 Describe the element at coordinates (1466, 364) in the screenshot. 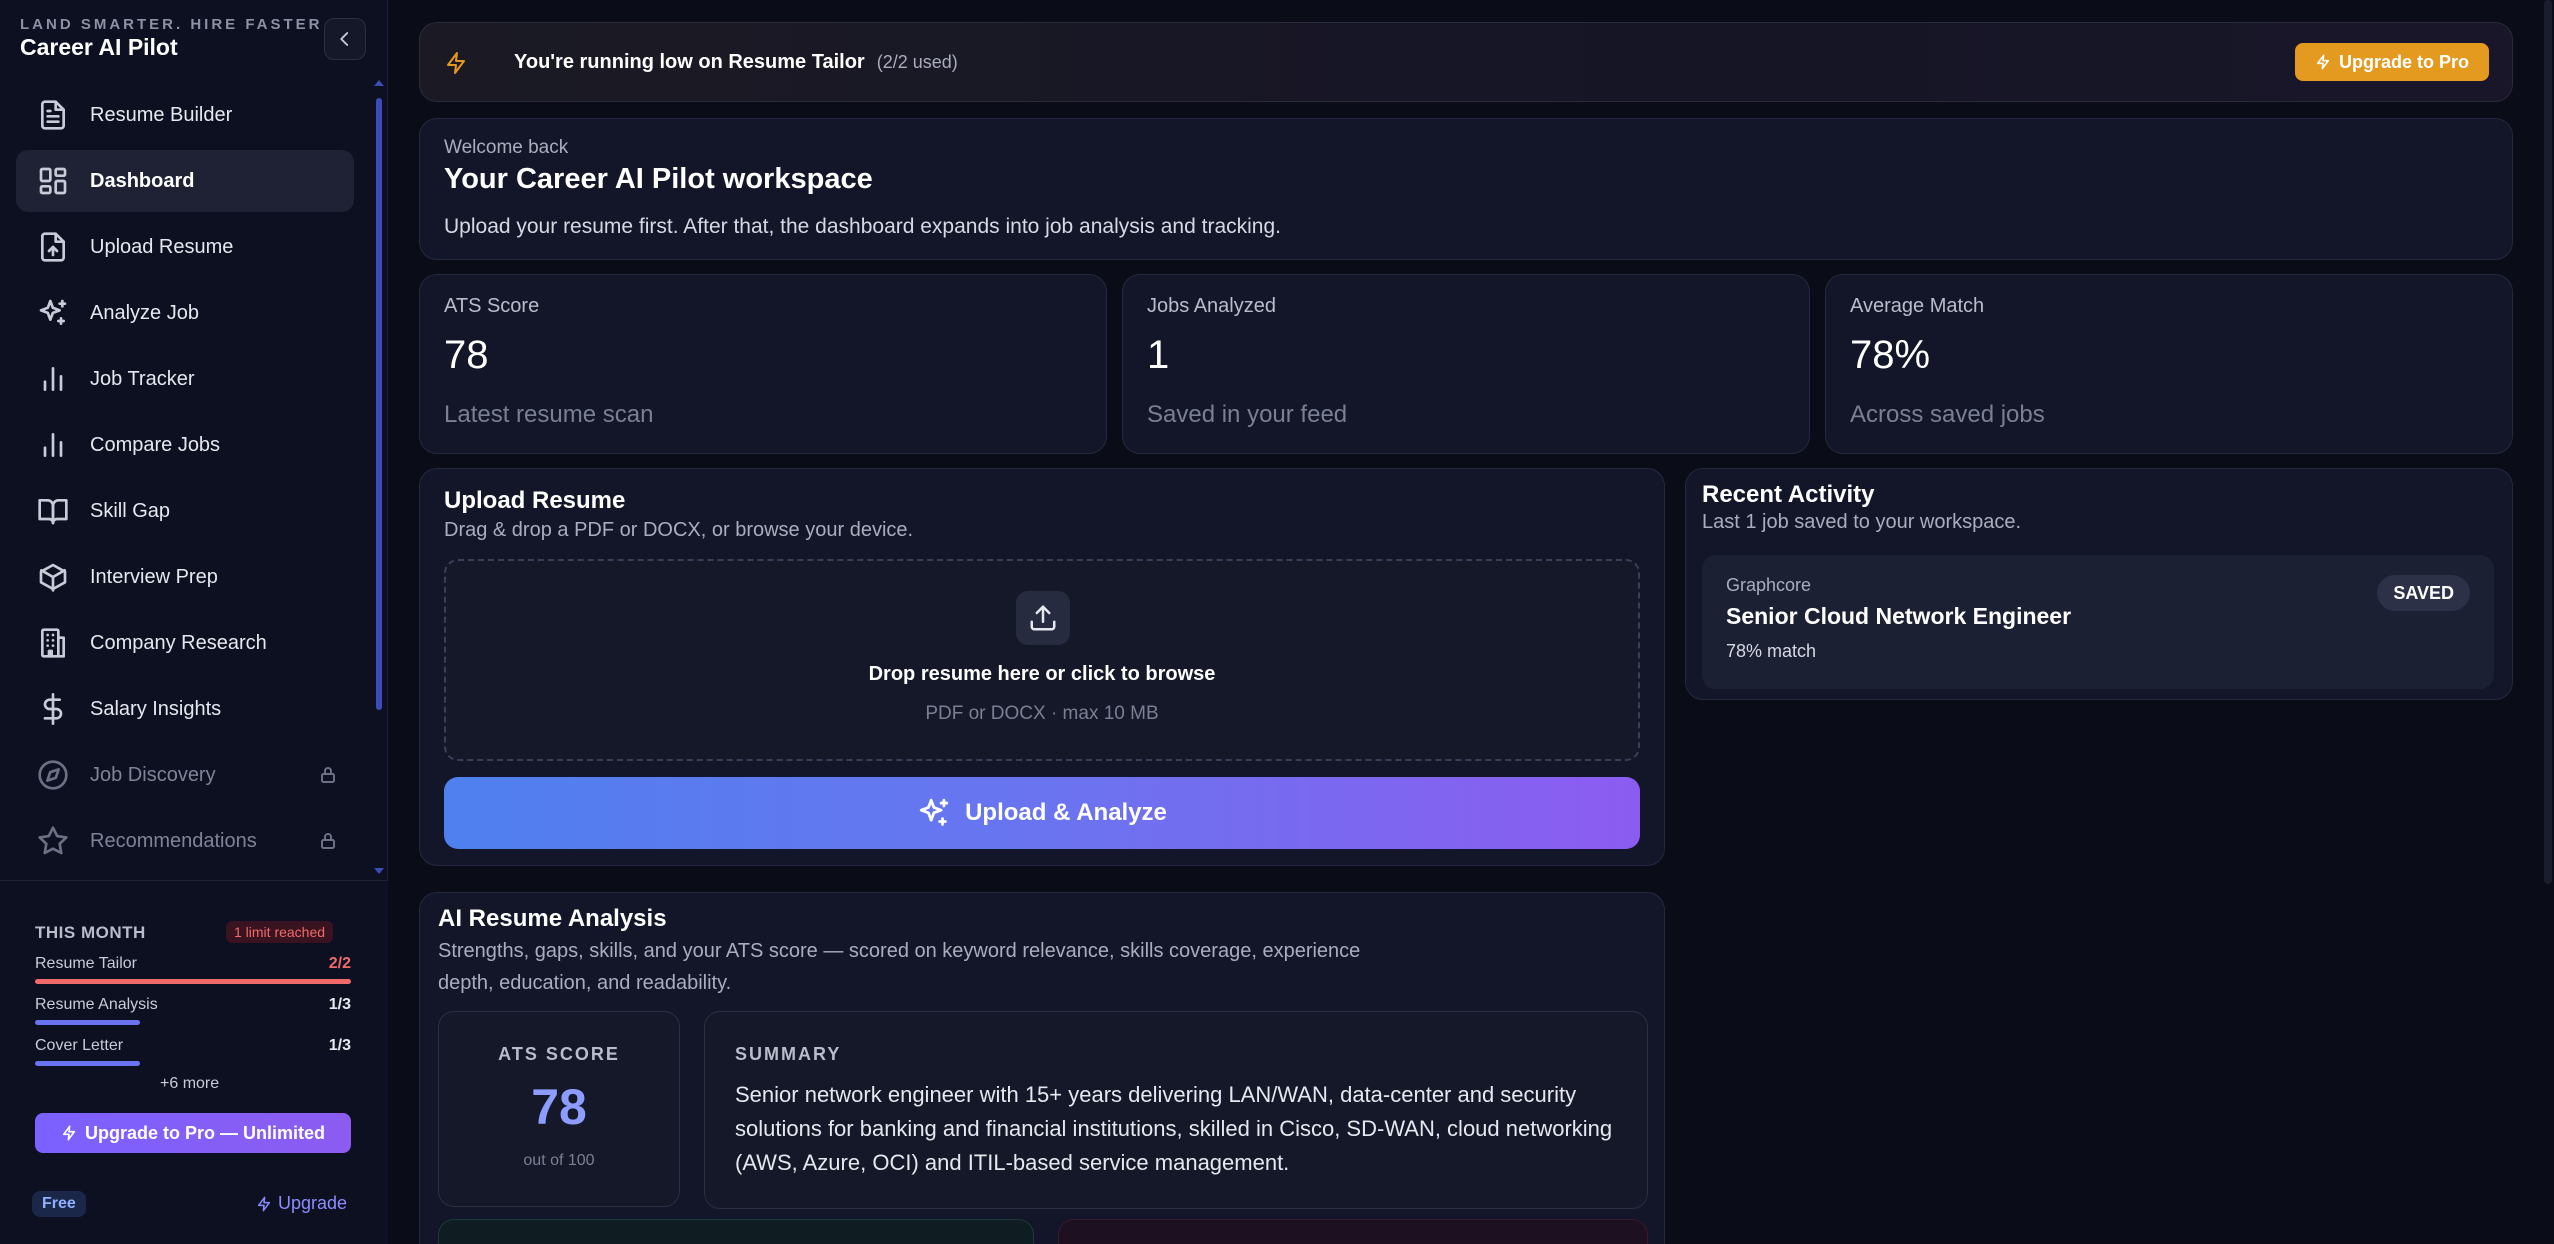

I see `stat-card-jobs-analyzed: Jobs Analyzed 1 Saved in your feed` at that location.